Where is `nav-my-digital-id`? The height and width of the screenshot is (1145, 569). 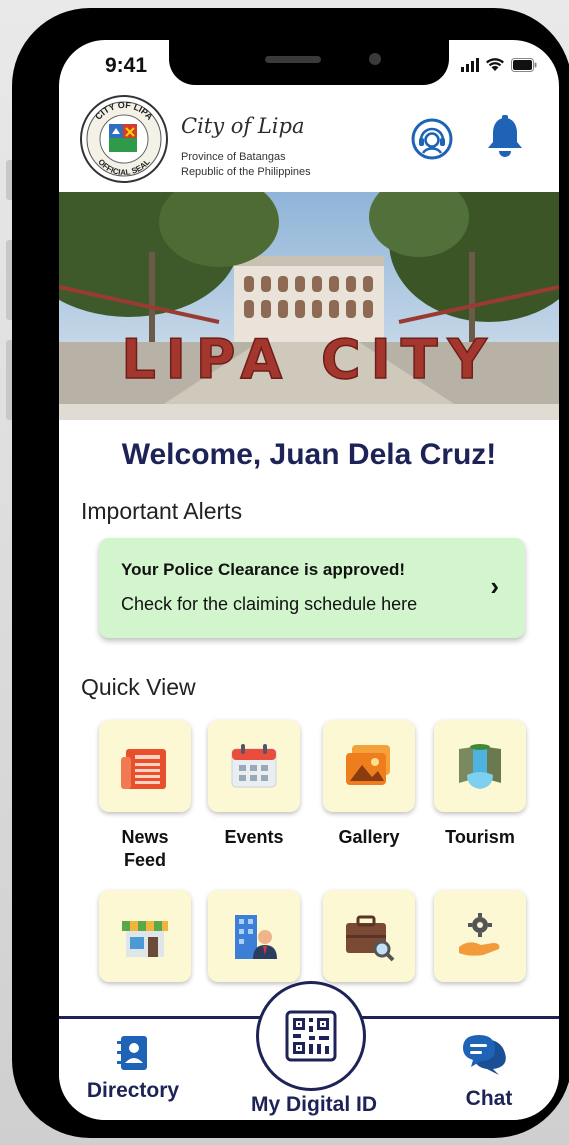 nav-my-digital-id is located at coordinates (311, 1036).